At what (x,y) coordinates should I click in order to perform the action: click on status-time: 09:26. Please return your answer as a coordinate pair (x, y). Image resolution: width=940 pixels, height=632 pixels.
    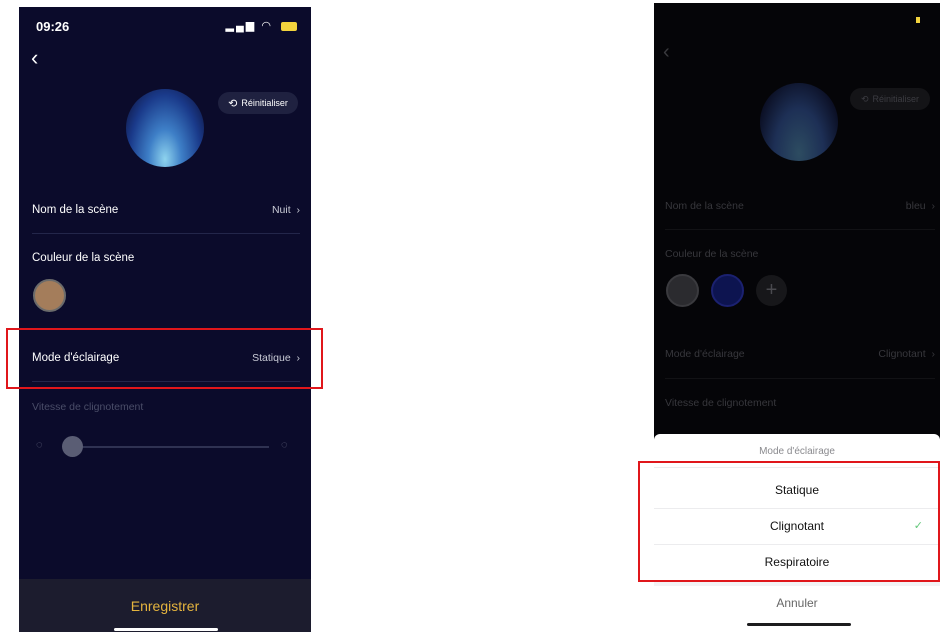
    Looking at the image, I should click on (53, 26).